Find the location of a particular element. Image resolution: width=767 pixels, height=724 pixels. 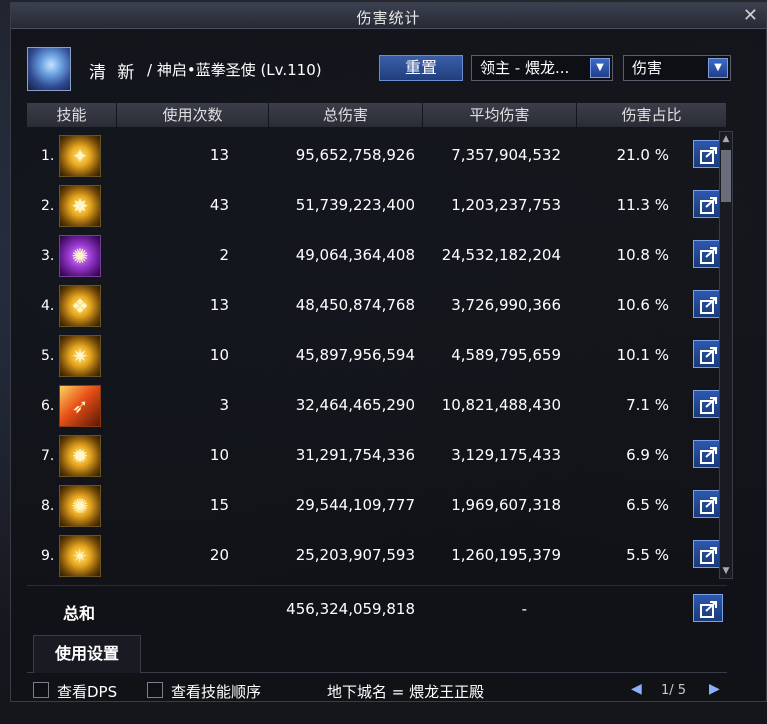

table-row: 3. ✺ 2 49,064,364,408 24,532,182,204 10.8 % is located at coordinates (377, 256).